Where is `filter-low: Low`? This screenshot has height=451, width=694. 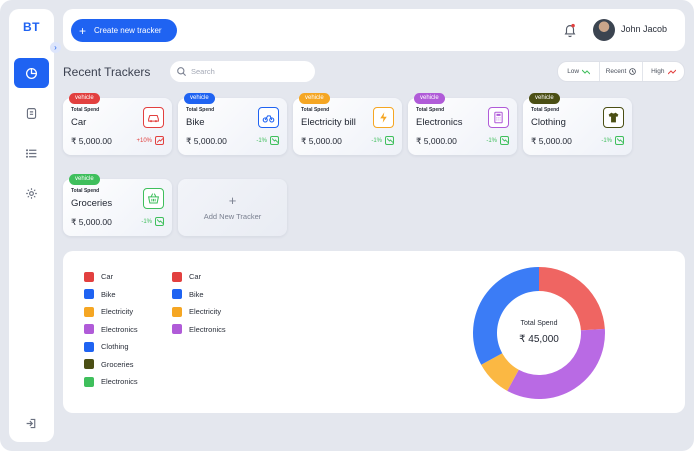 filter-low: Low is located at coordinates (579, 71).